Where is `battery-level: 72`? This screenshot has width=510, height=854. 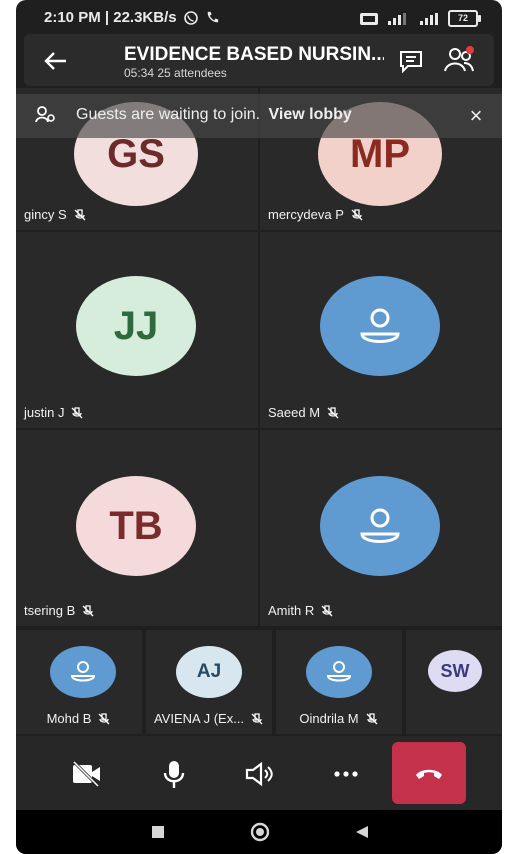
battery-level: 72 is located at coordinates (462, 18).